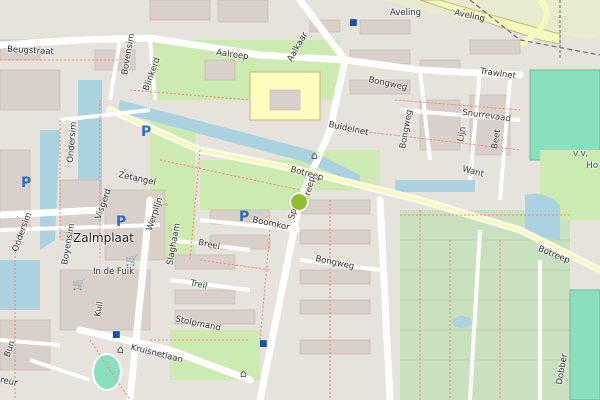  What do you see at coordinates (30, 51) in the screenshot?
I see `street-label: Beugstraat` at bounding box center [30, 51].